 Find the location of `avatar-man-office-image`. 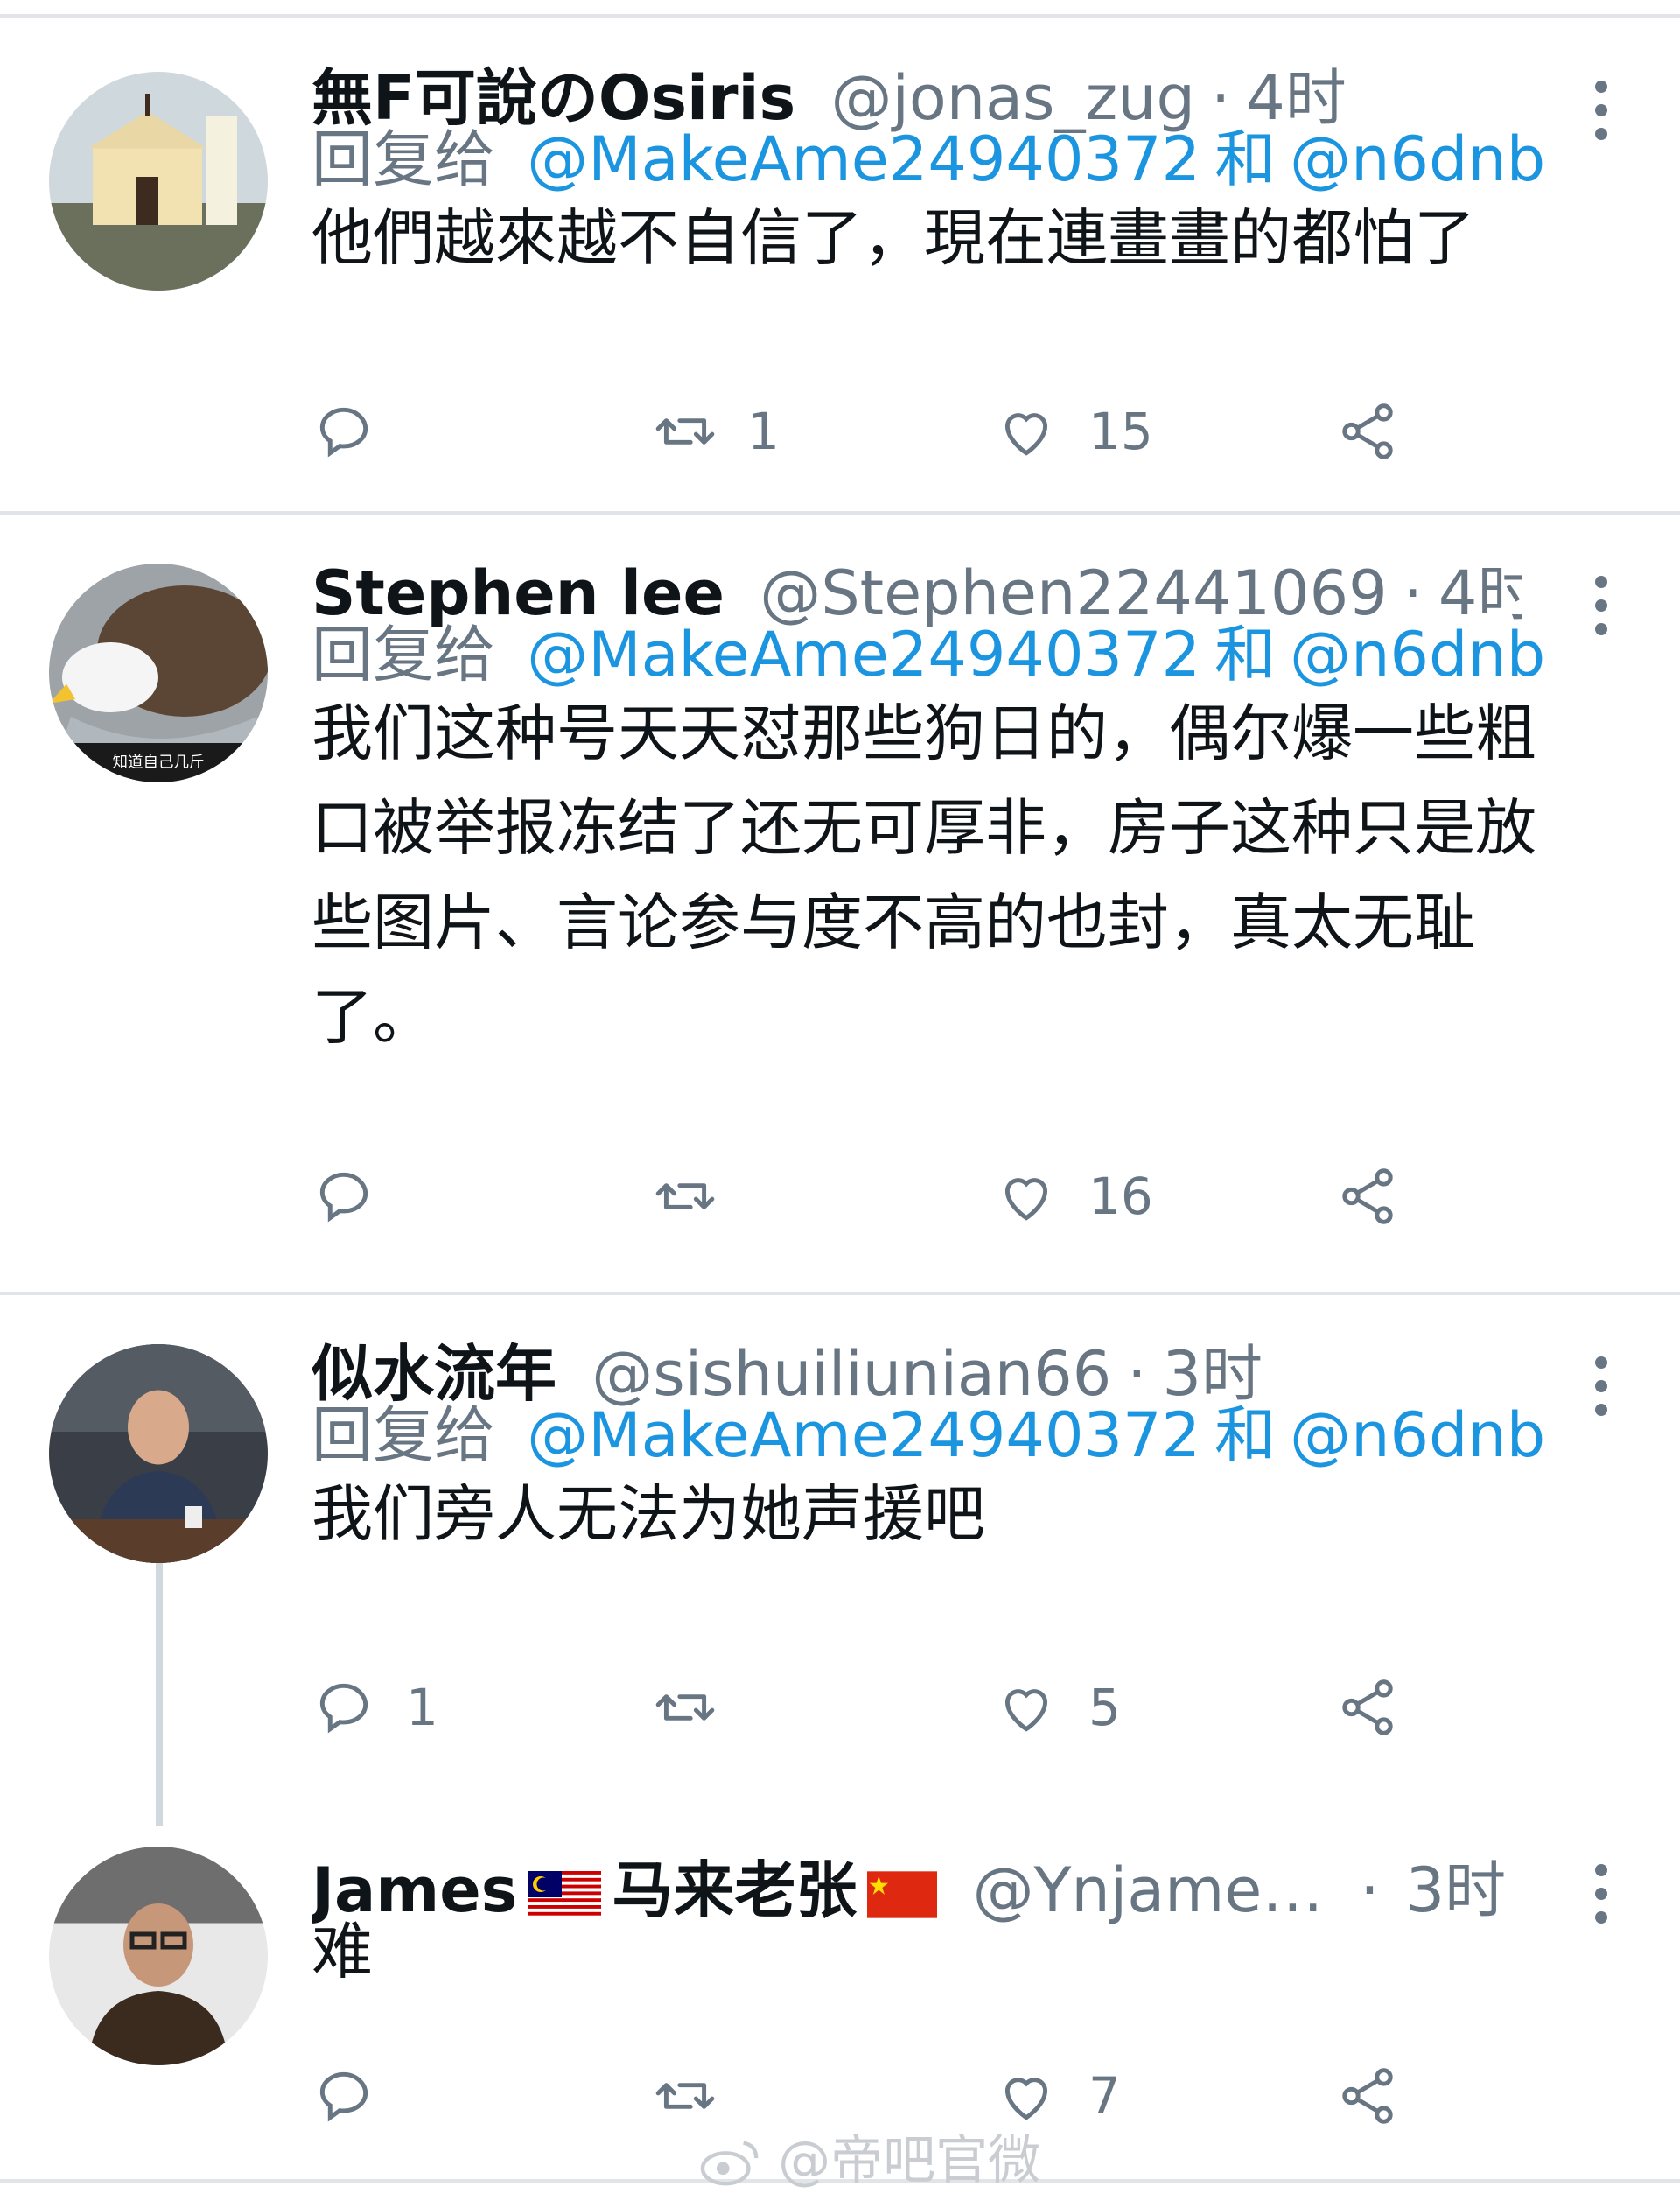

avatar-man-office-image is located at coordinates (158, 1453).